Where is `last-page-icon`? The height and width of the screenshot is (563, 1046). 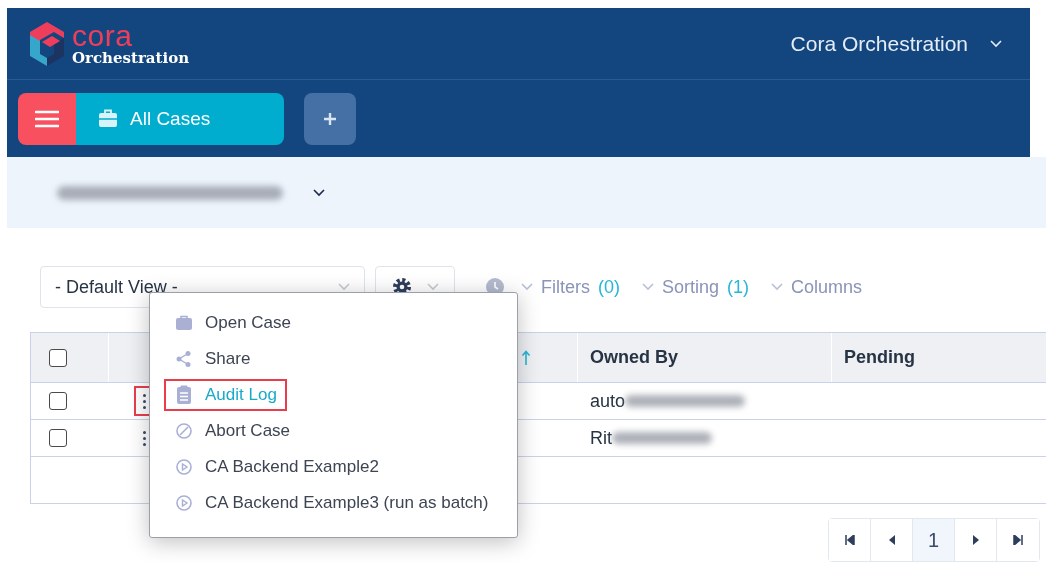
last-page-icon is located at coordinates (1018, 540).